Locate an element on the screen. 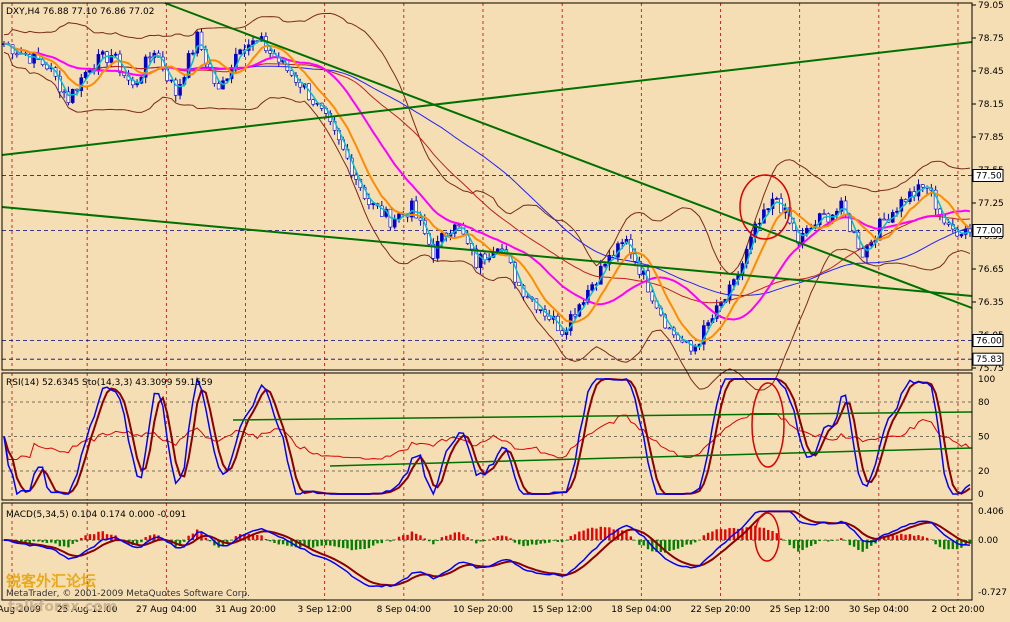 The height and width of the screenshot is (622, 1010). osc-tick-label: 100 is located at coordinates (986, 380).